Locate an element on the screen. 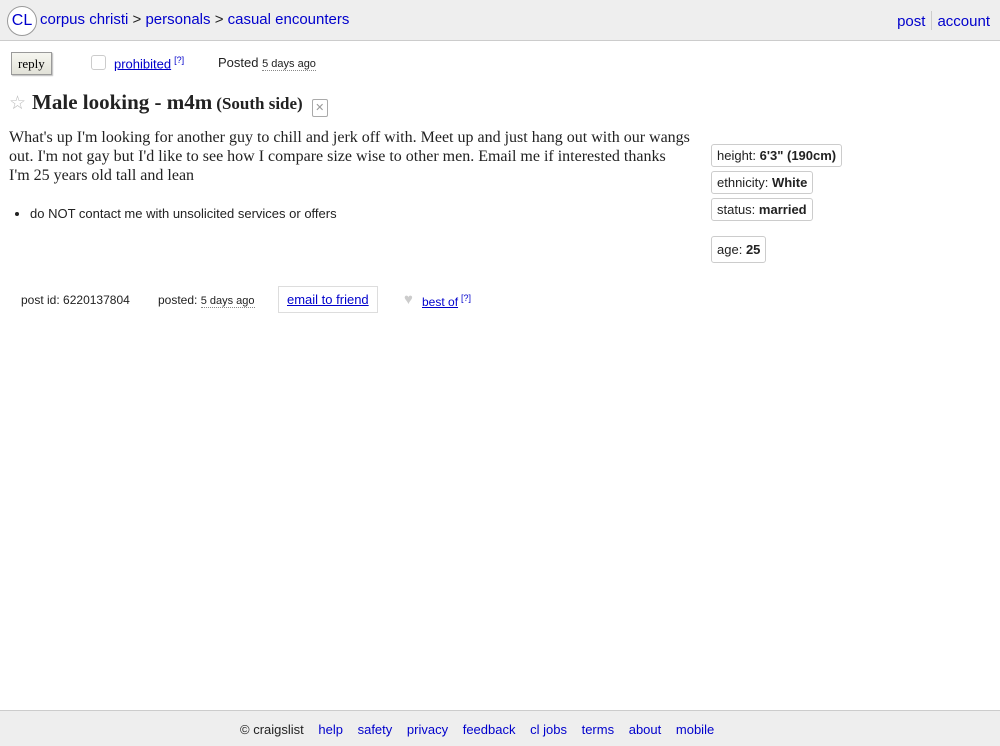 The image size is (1000, 746). email-to-friend-box: email to friend is located at coordinates (328, 299).